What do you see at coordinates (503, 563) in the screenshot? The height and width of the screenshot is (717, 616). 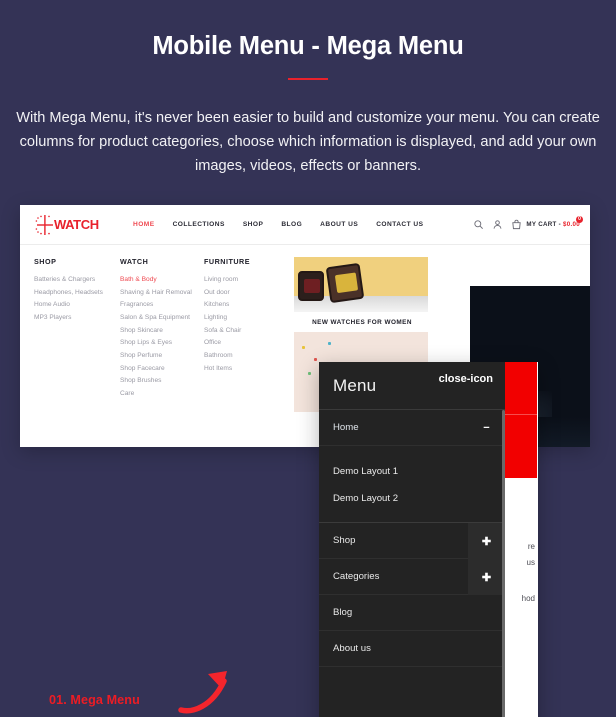 I see `drawer-scrollbar` at bounding box center [503, 563].